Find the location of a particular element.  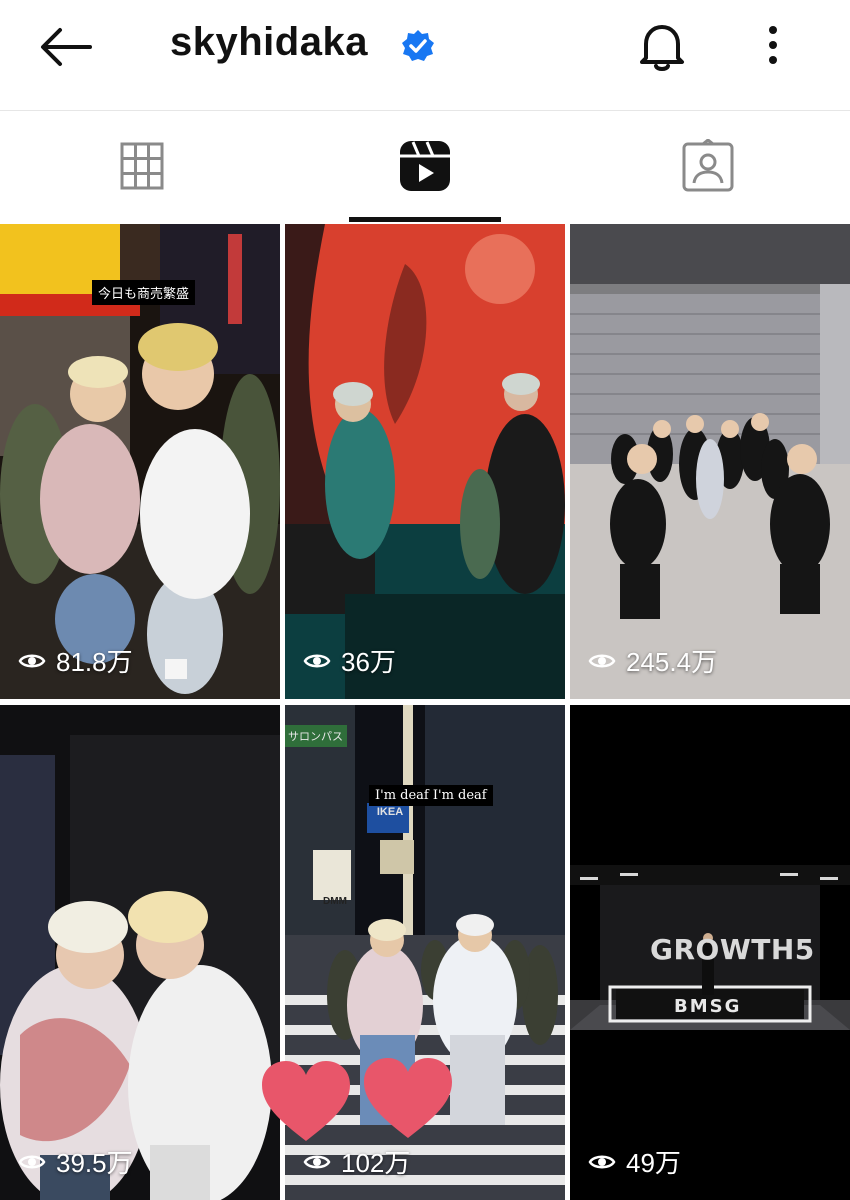

reel-thumbnail: 今日も商売繁盛 81.8万 is located at coordinates (140, 461).